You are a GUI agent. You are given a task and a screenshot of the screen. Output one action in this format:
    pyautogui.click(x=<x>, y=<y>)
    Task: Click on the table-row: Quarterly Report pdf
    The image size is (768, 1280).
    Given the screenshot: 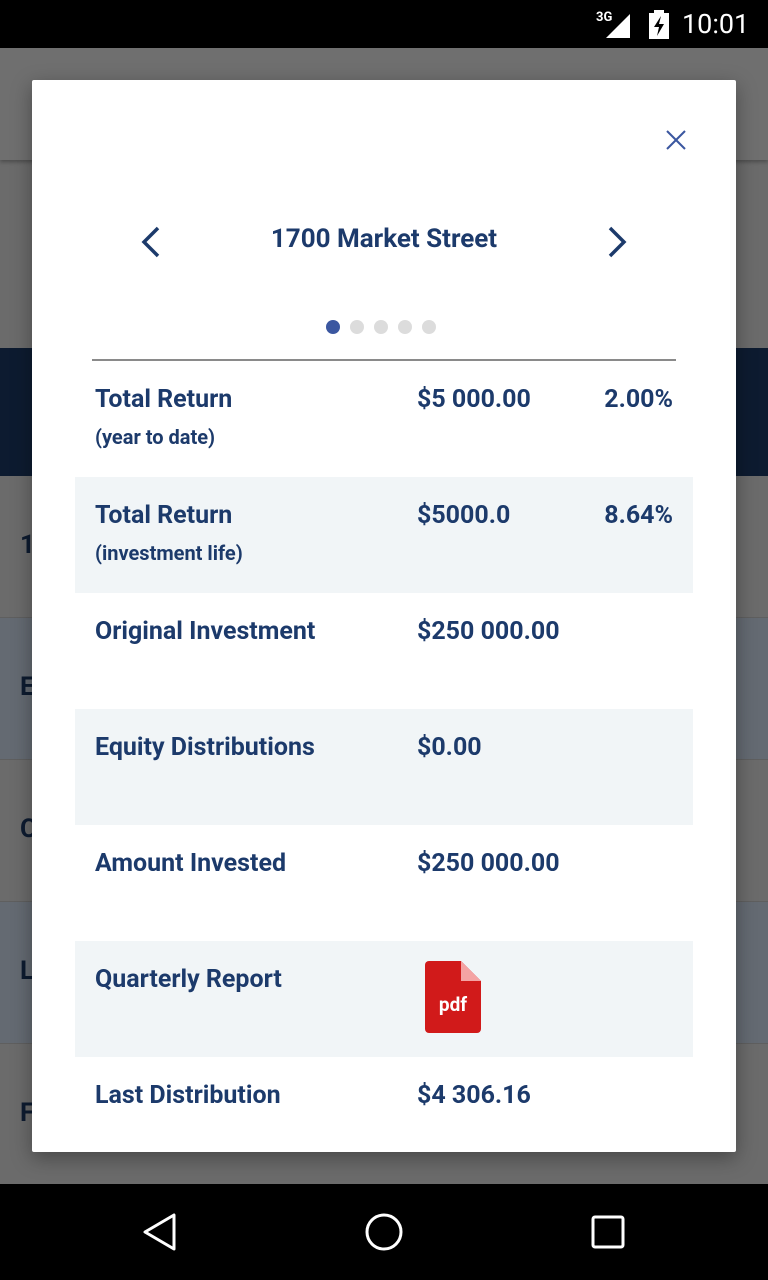 What is the action you would take?
    pyautogui.click(x=384, y=999)
    